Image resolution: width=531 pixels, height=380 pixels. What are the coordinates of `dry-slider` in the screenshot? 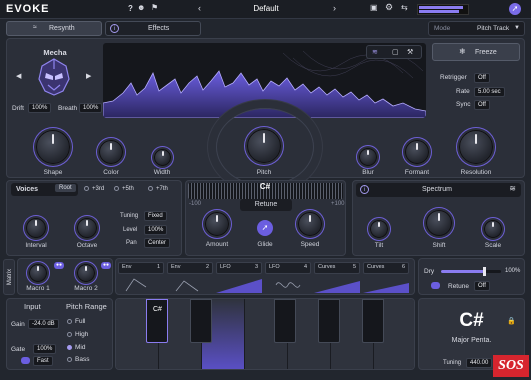 It's located at (471, 271).